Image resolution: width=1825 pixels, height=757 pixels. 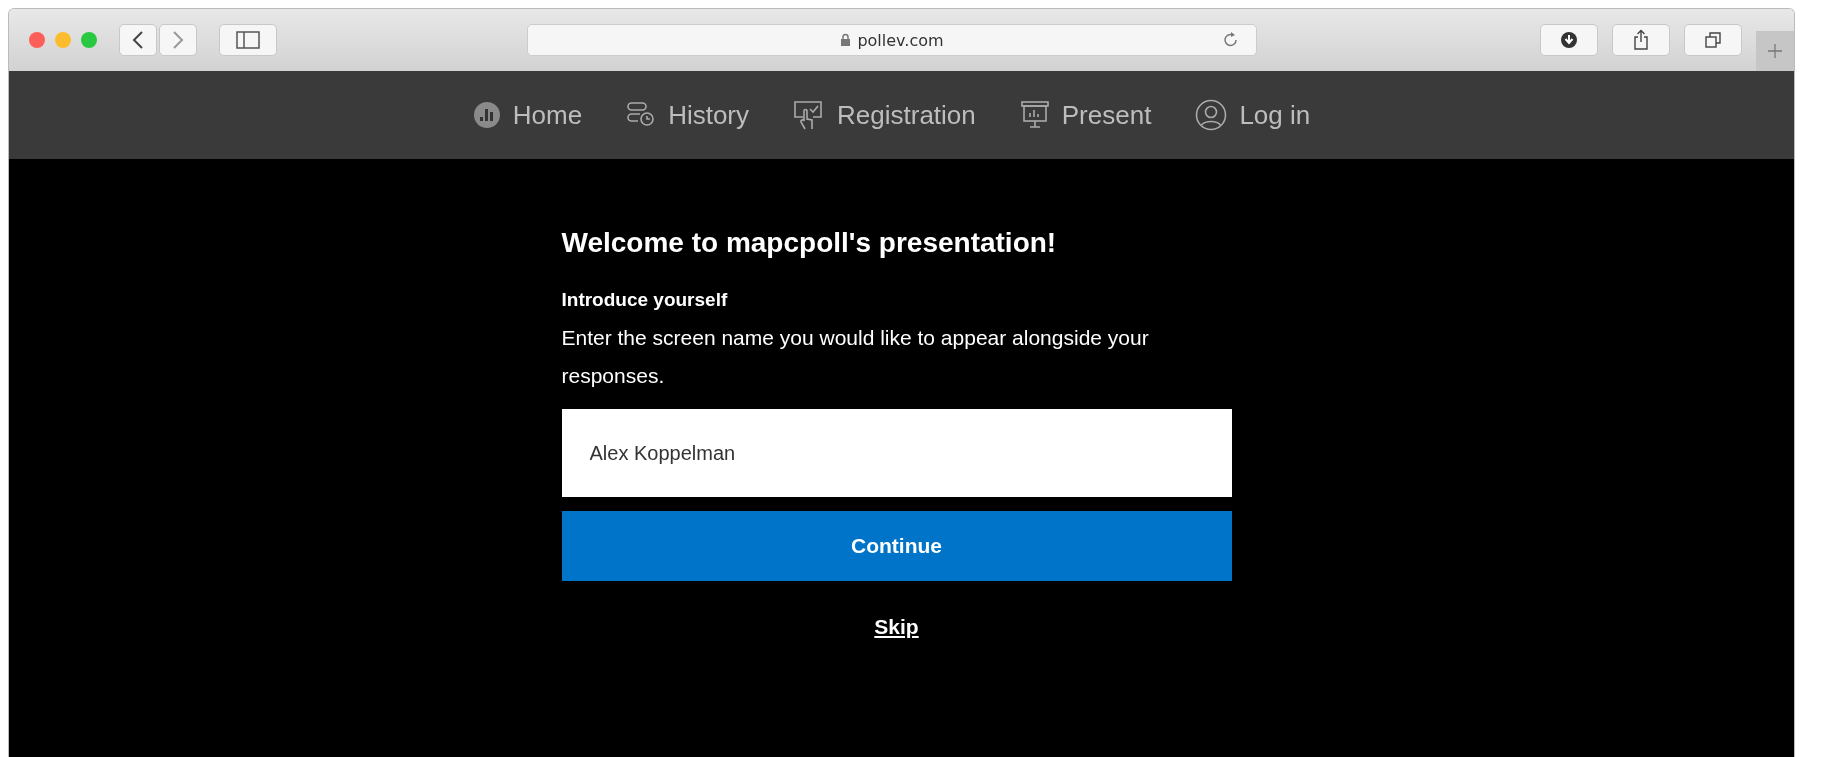 I want to click on lock-icon, so click(x=846, y=40).